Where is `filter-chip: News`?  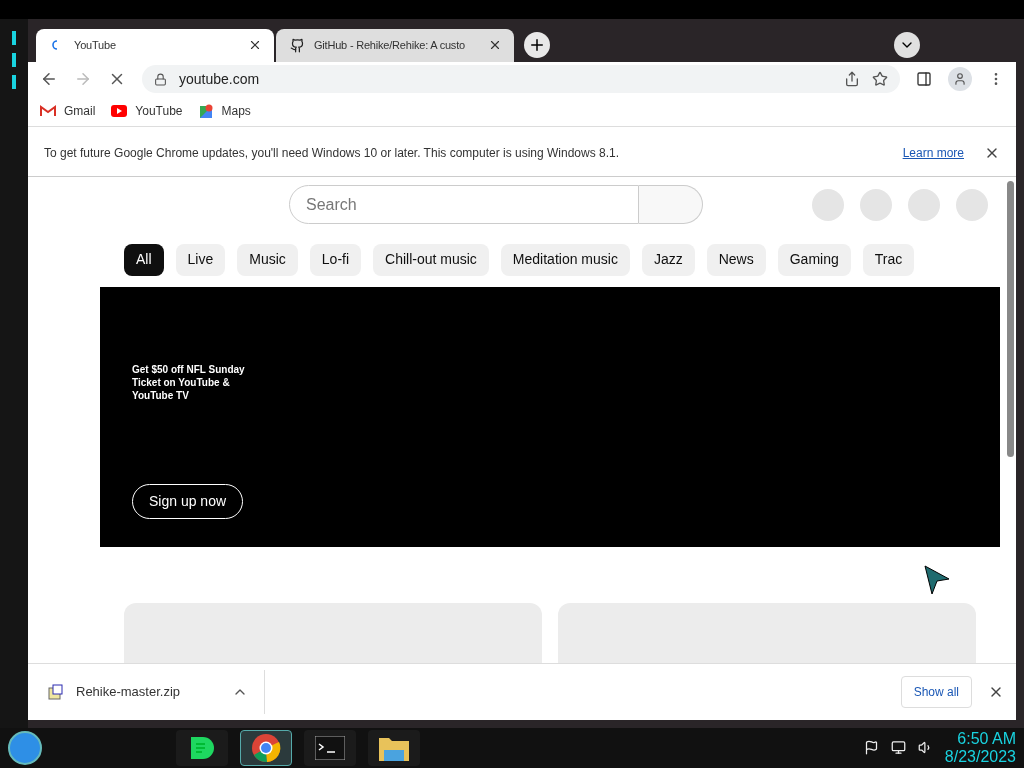
filter-chip: News is located at coordinates (736, 259).